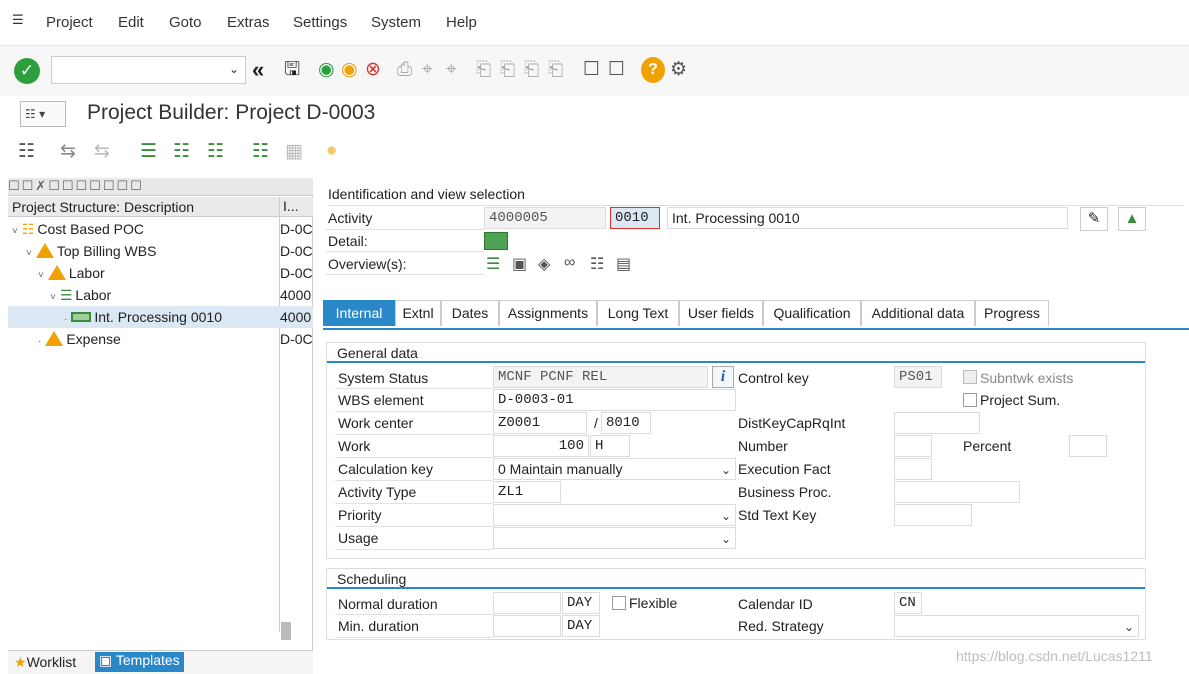 Image resolution: width=1189 pixels, height=674 pixels. I want to click on percent-field, so click(1088, 446).